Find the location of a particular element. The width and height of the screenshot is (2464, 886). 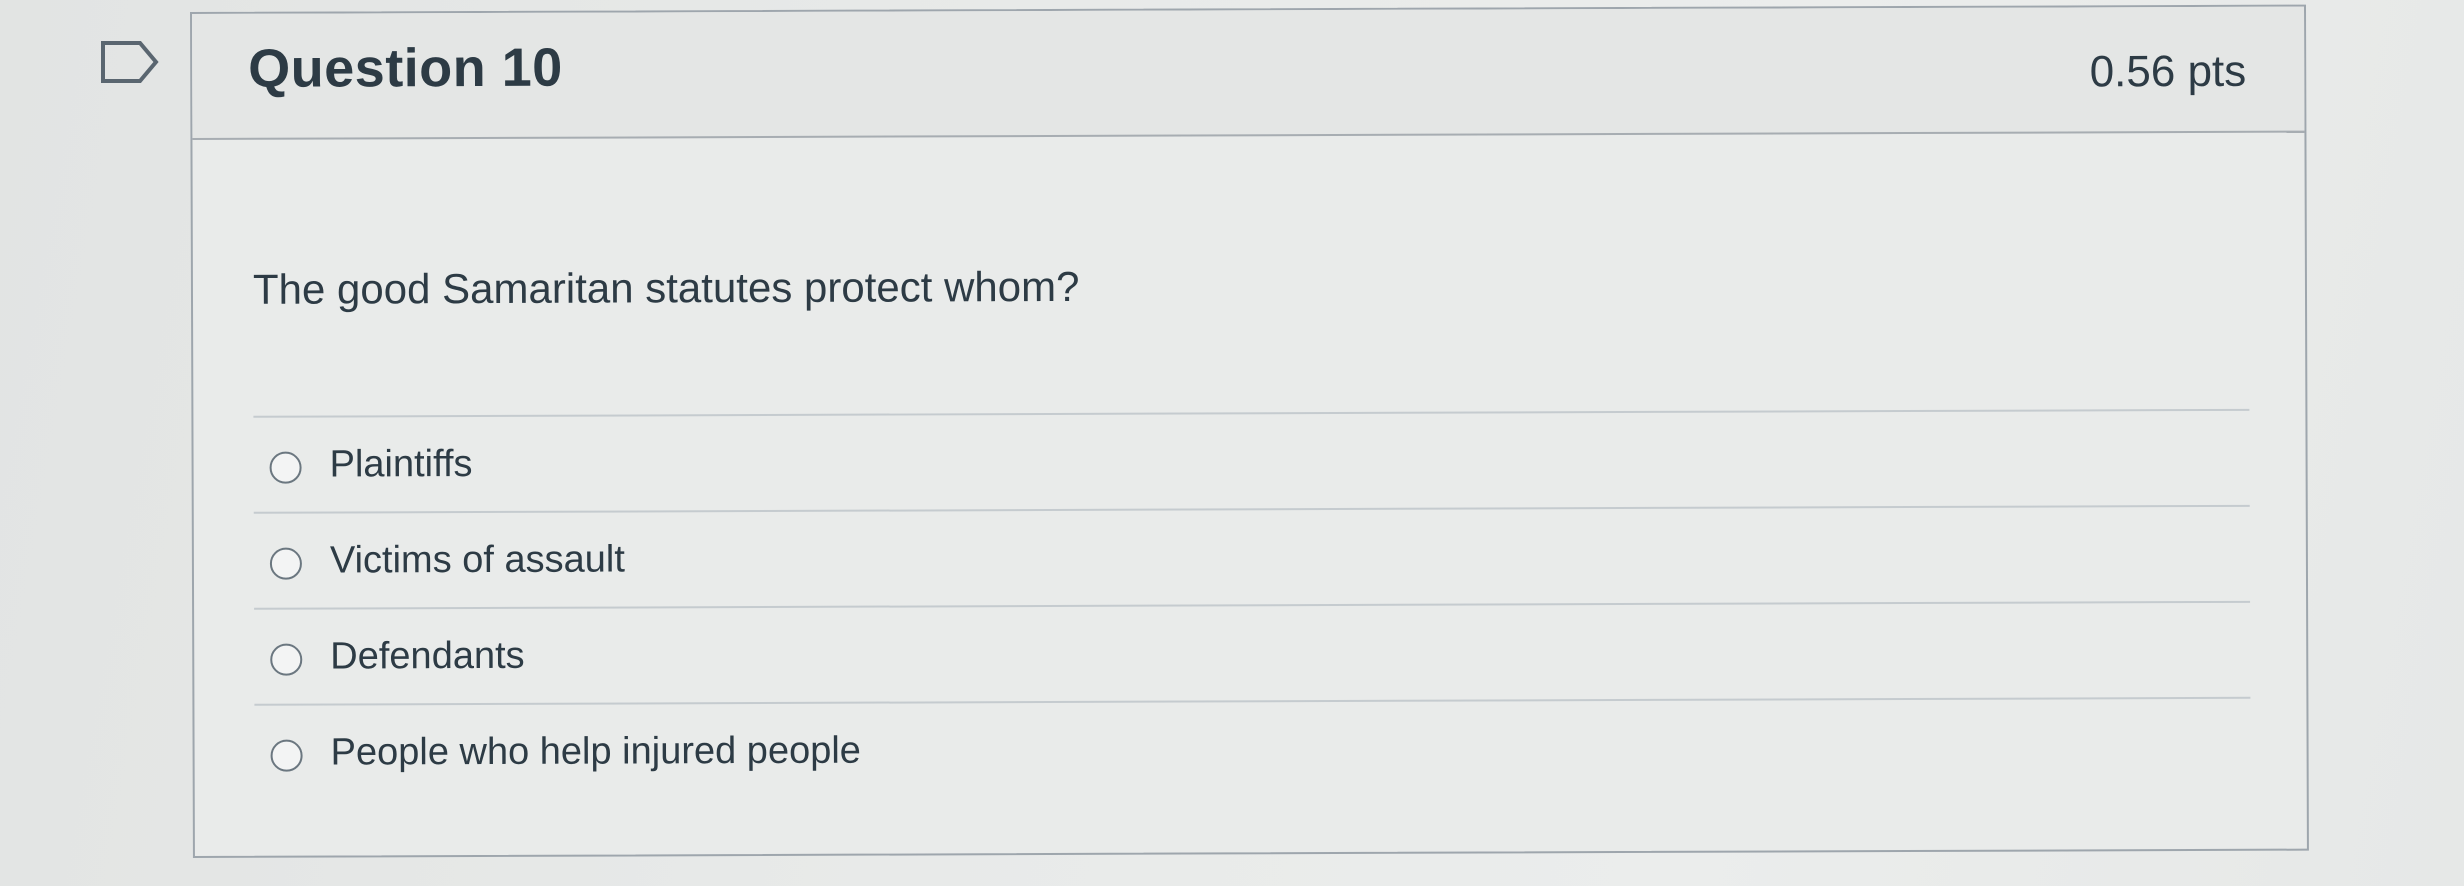

answer-label: People who help injured people is located at coordinates (595, 751).